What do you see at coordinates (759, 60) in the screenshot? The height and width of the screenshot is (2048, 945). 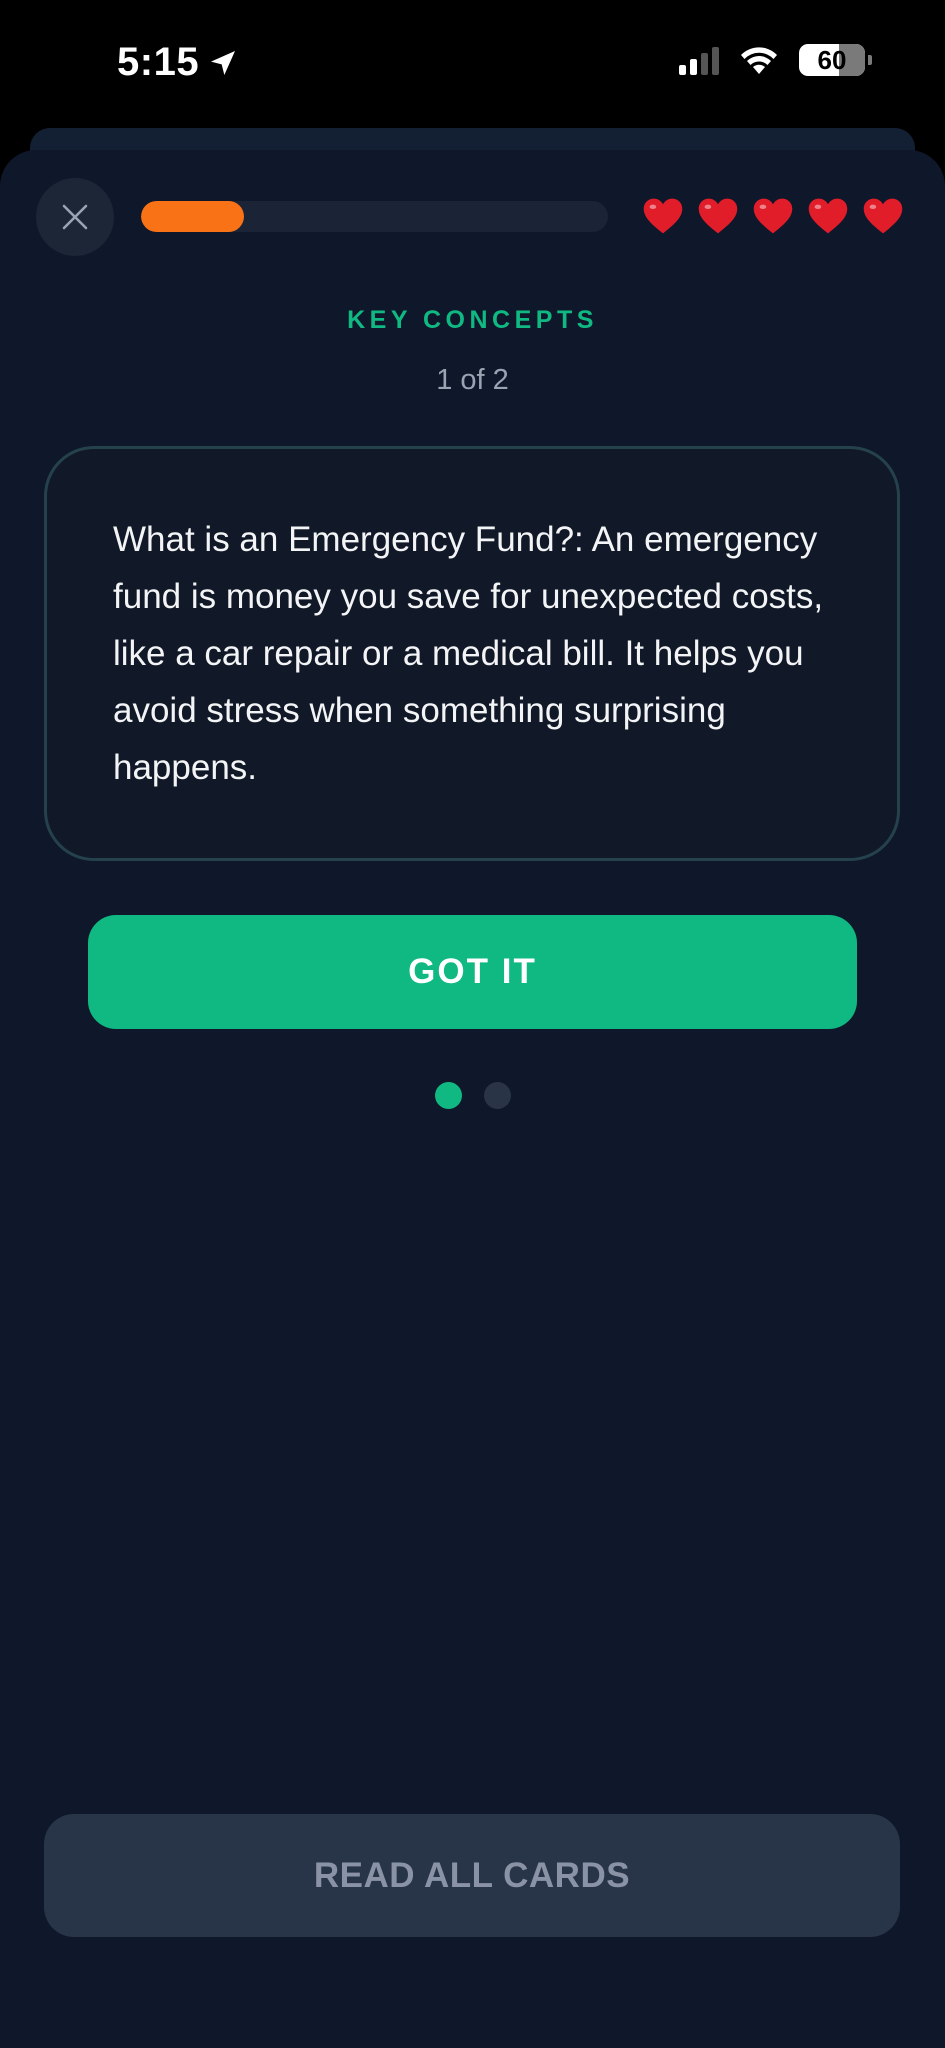 I see `wifi-icon` at bounding box center [759, 60].